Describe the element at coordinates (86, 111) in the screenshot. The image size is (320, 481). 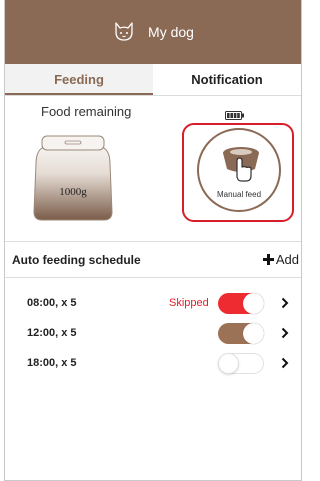
I see `food-remaining-label: Food remaining` at that location.